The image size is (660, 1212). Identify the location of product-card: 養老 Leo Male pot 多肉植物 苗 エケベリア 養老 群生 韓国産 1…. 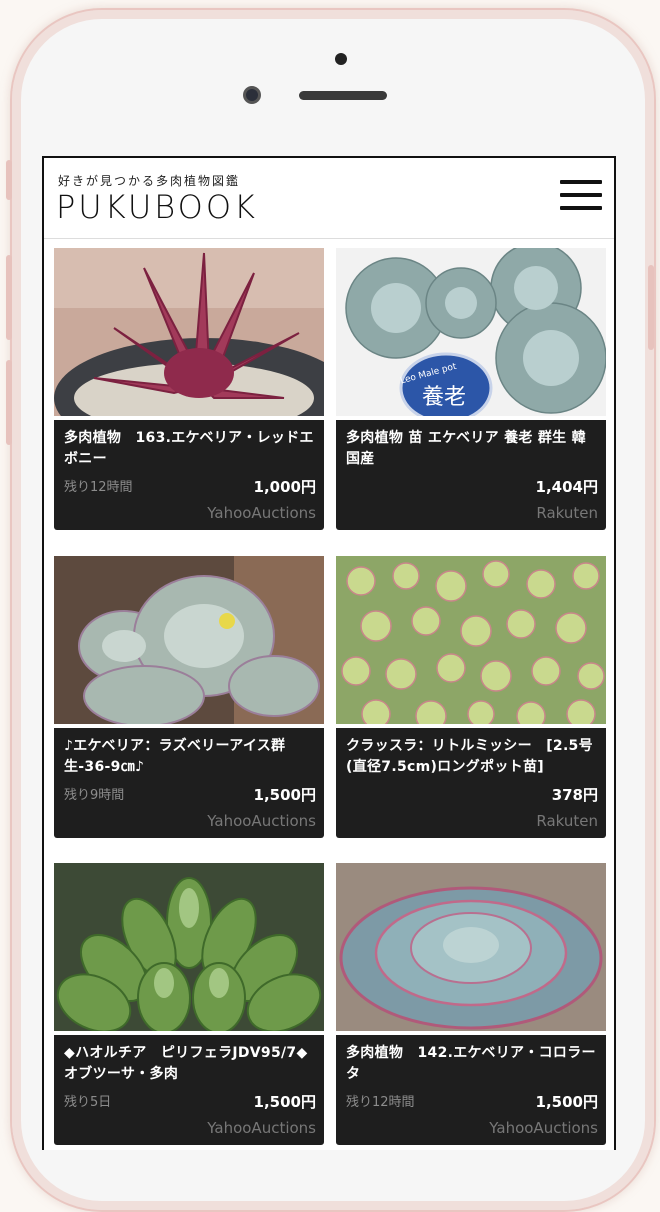
(471, 389).